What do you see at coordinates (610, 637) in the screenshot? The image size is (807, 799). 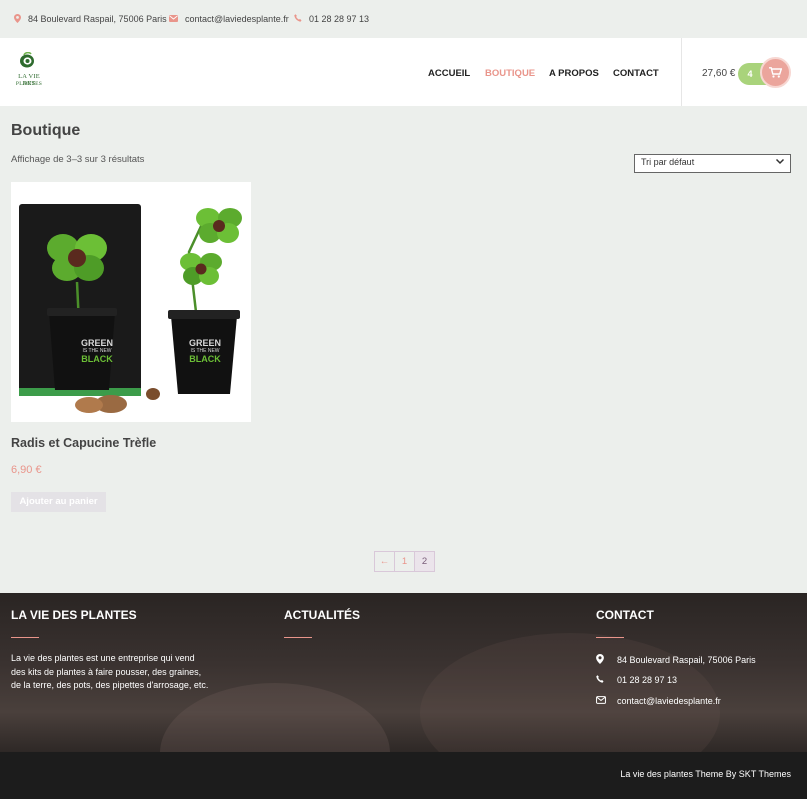 I see `footer-contact-underline` at bounding box center [610, 637].